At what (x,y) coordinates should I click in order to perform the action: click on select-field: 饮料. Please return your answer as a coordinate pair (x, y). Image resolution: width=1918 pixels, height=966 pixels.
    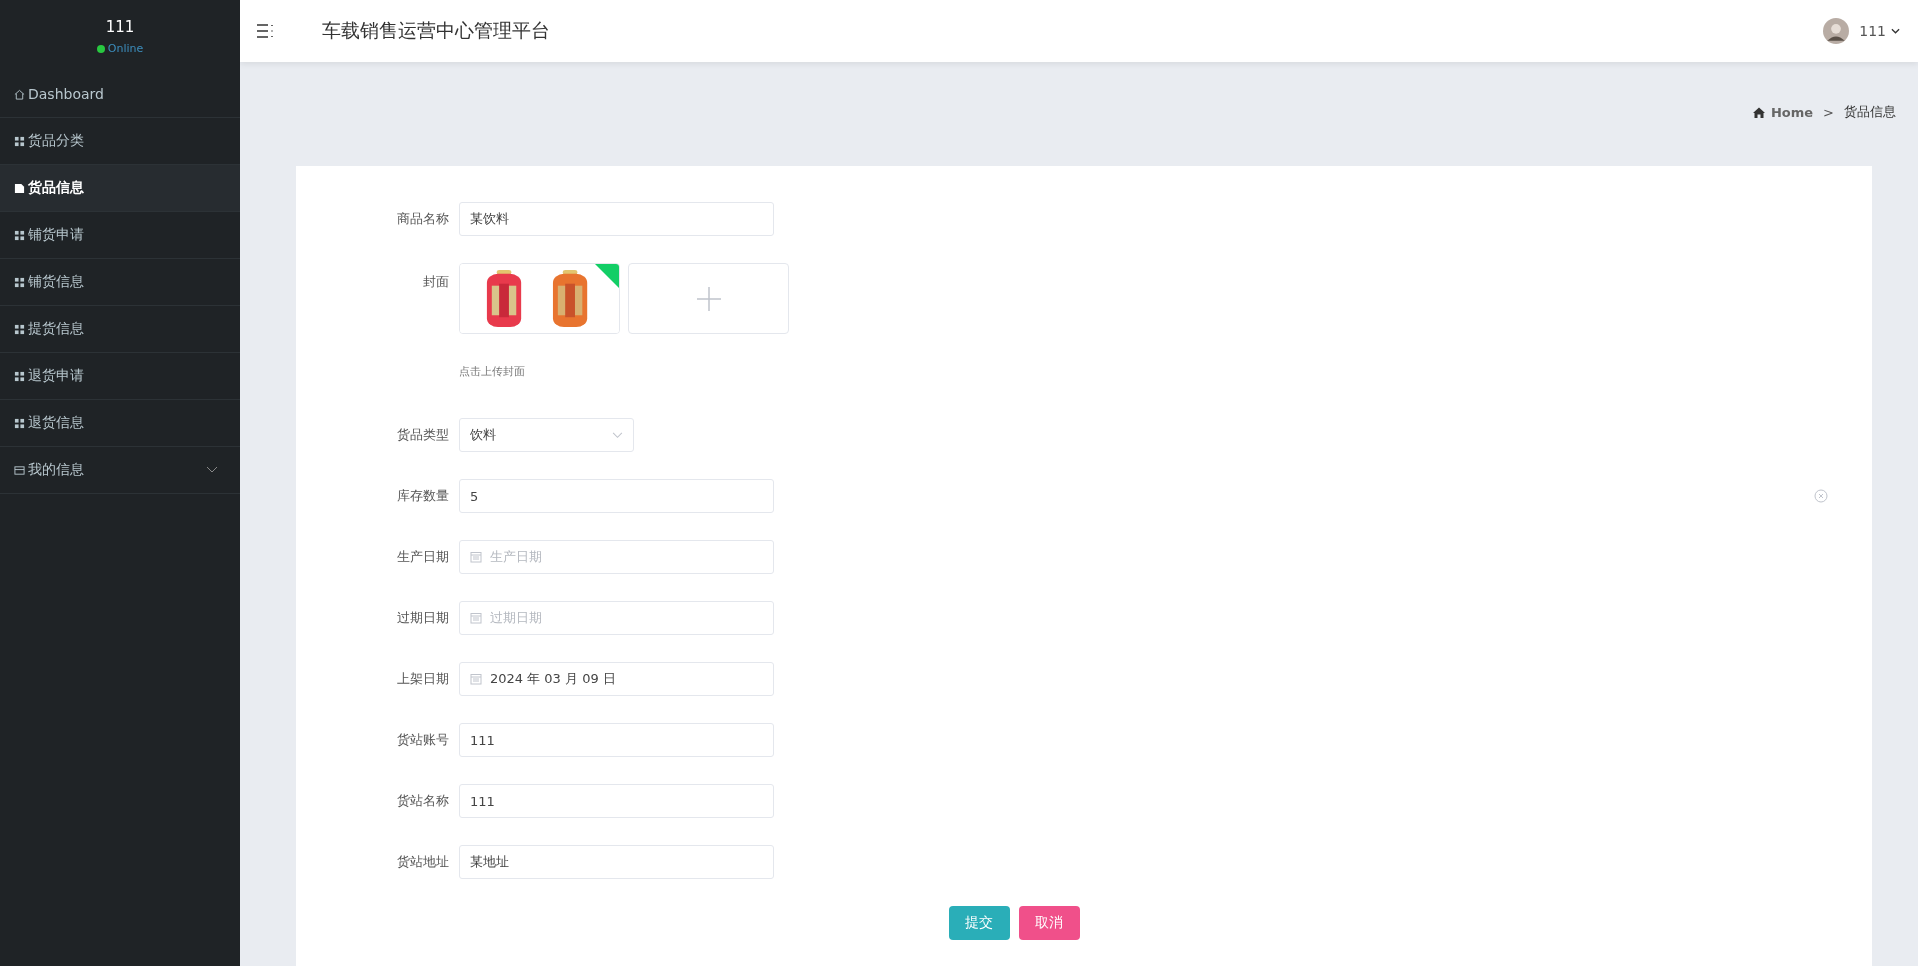
    Looking at the image, I should click on (546, 435).